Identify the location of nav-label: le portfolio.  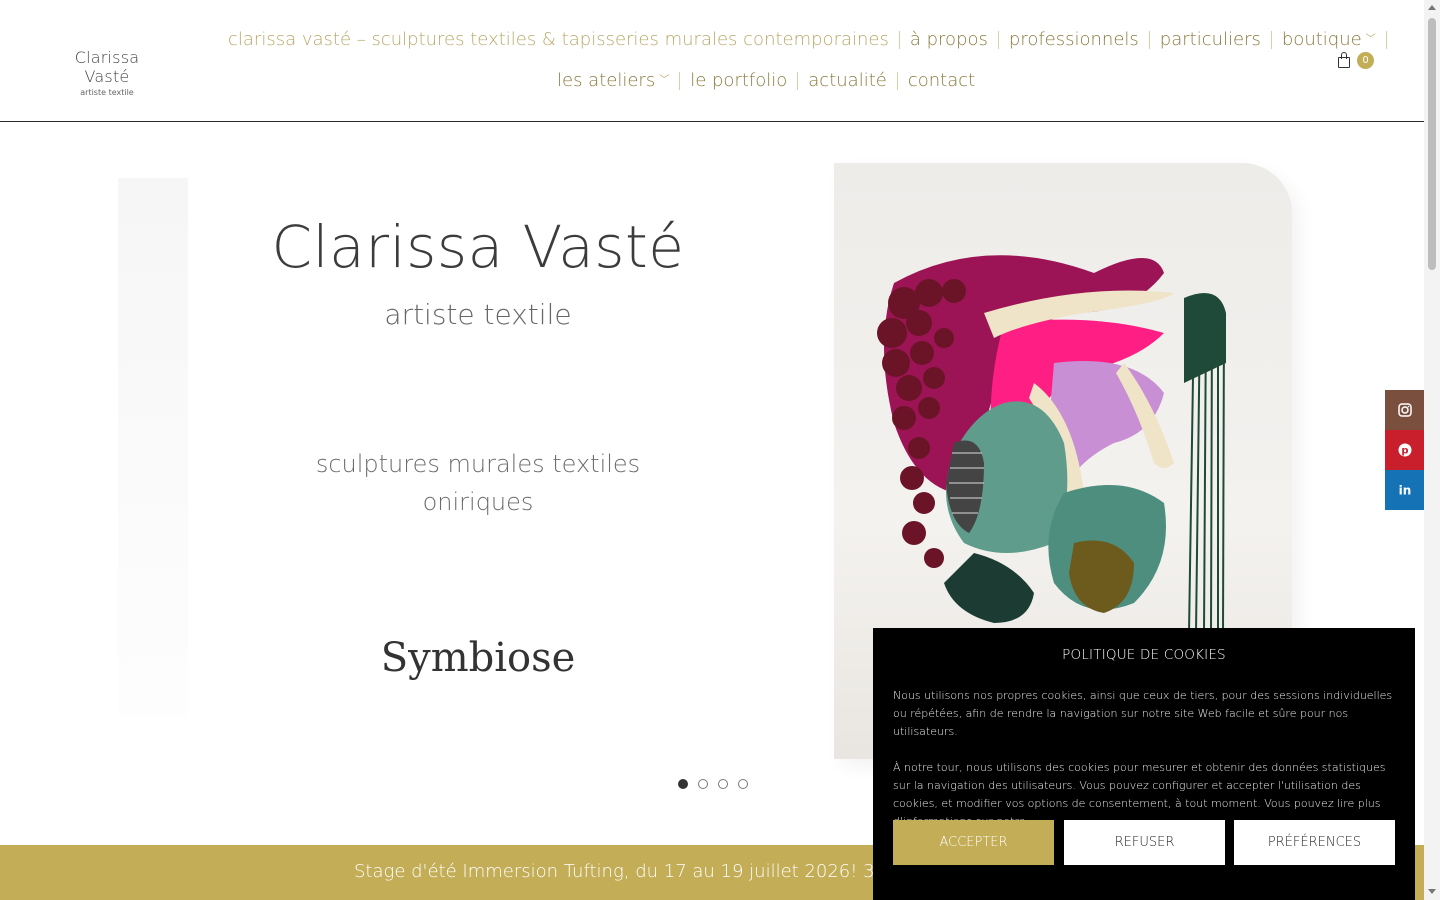
(739, 80).